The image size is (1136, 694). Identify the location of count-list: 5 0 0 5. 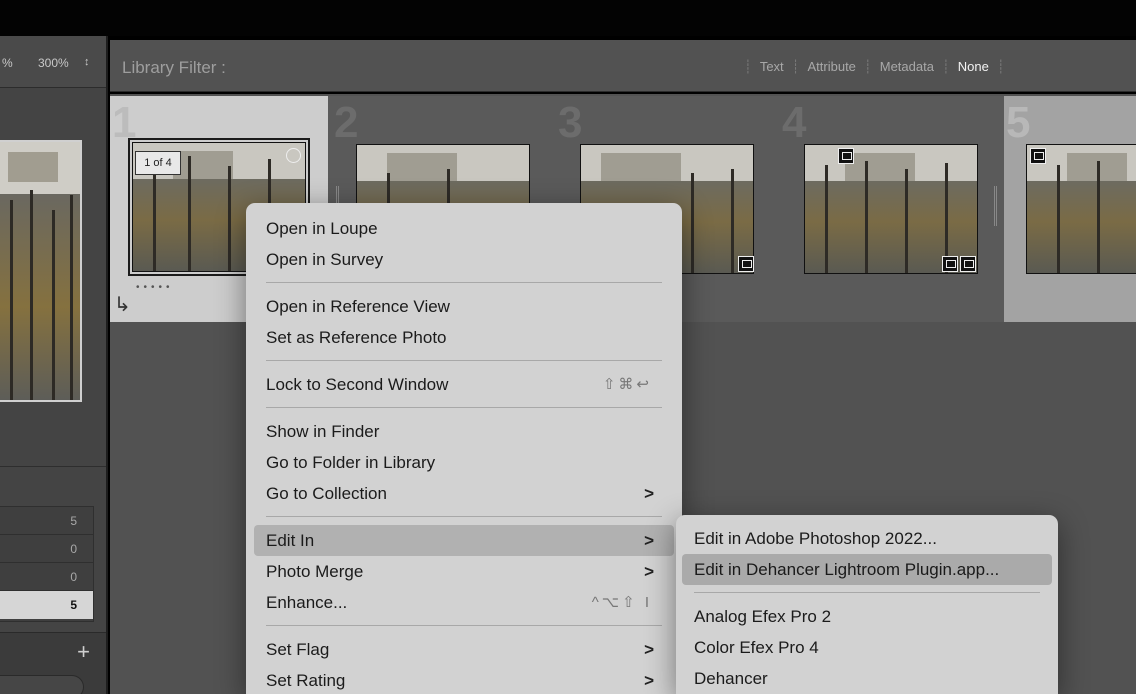
(47, 564).